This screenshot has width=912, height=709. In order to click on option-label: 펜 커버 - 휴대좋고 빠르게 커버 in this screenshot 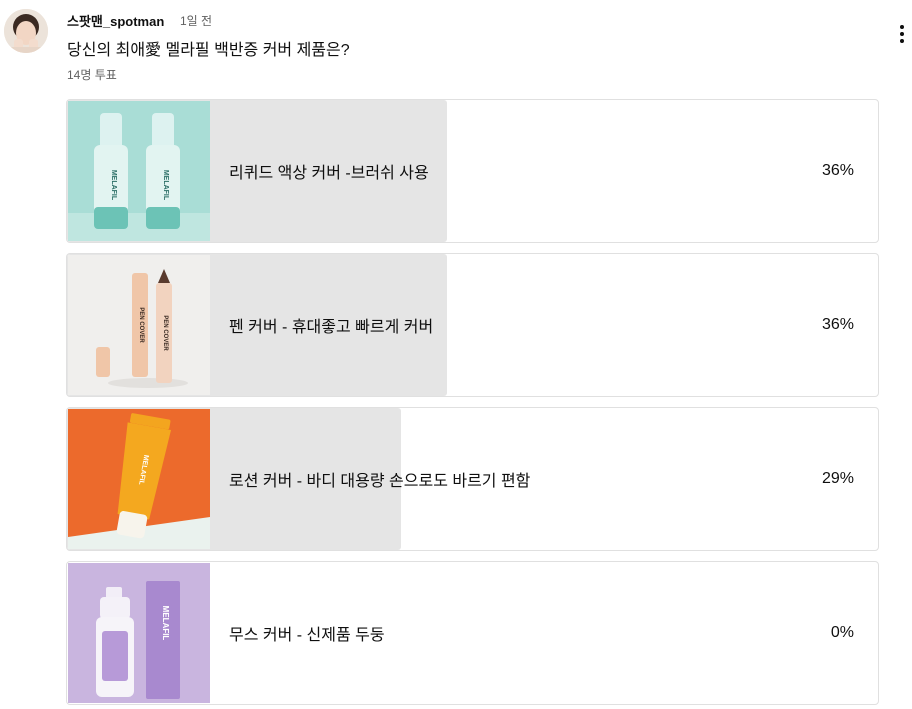, I will do `click(331, 327)`.